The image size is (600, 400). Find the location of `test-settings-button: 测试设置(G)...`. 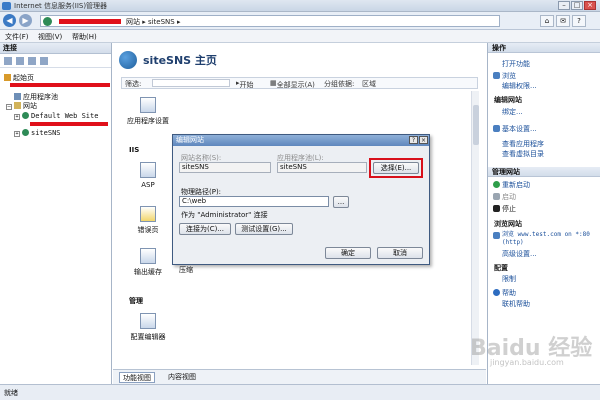

test-settings-button: 测试设置(G)... is located at coordinates (264, 229).